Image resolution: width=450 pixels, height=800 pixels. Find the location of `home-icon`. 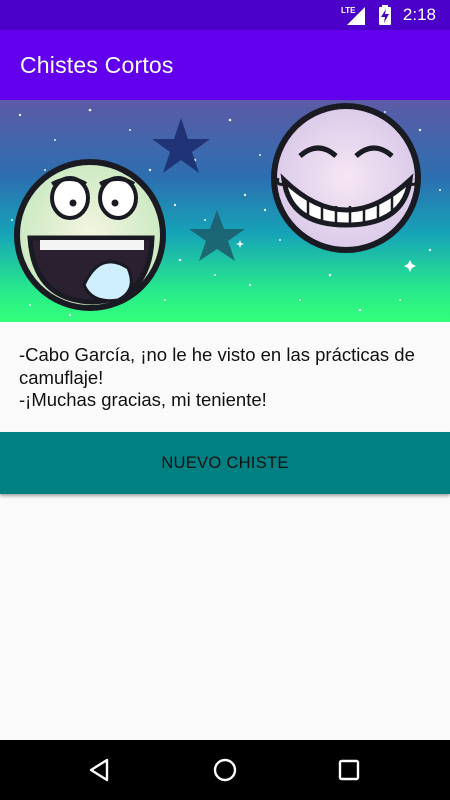

home-icon is located at coordinates (225, 770).